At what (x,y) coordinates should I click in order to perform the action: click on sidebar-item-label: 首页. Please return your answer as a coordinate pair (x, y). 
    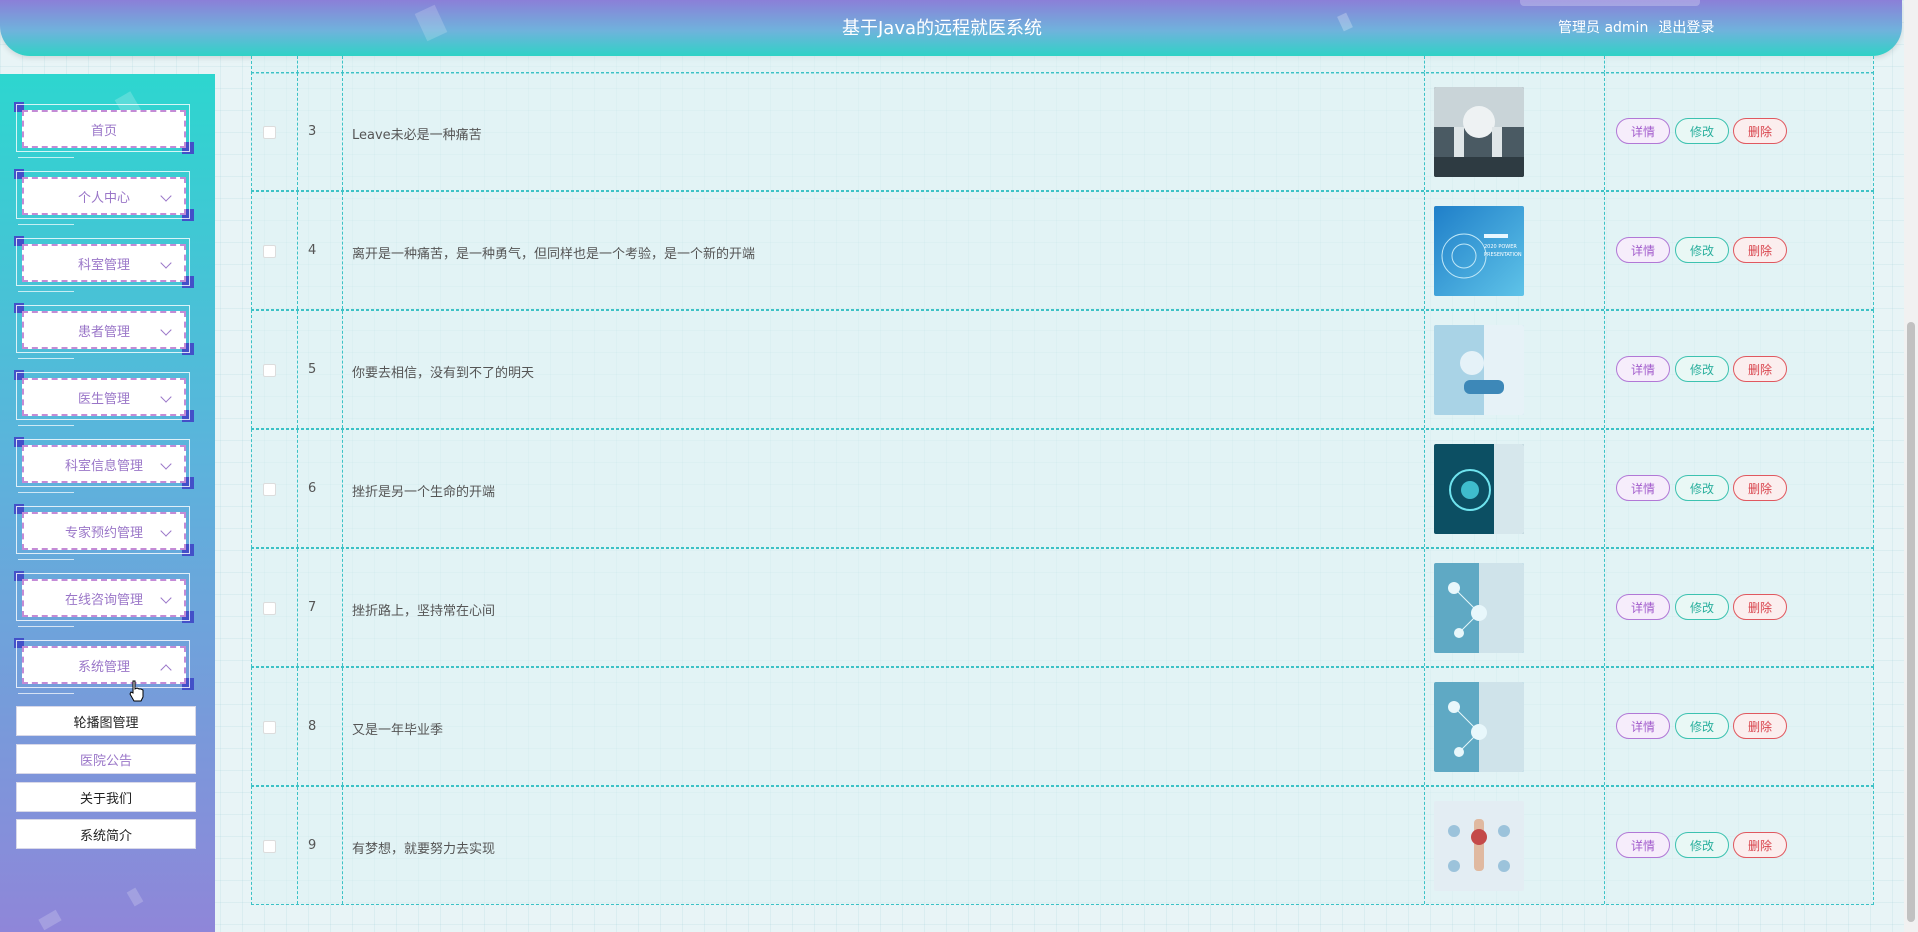
    Looking at the image, I should click on (104, 129).